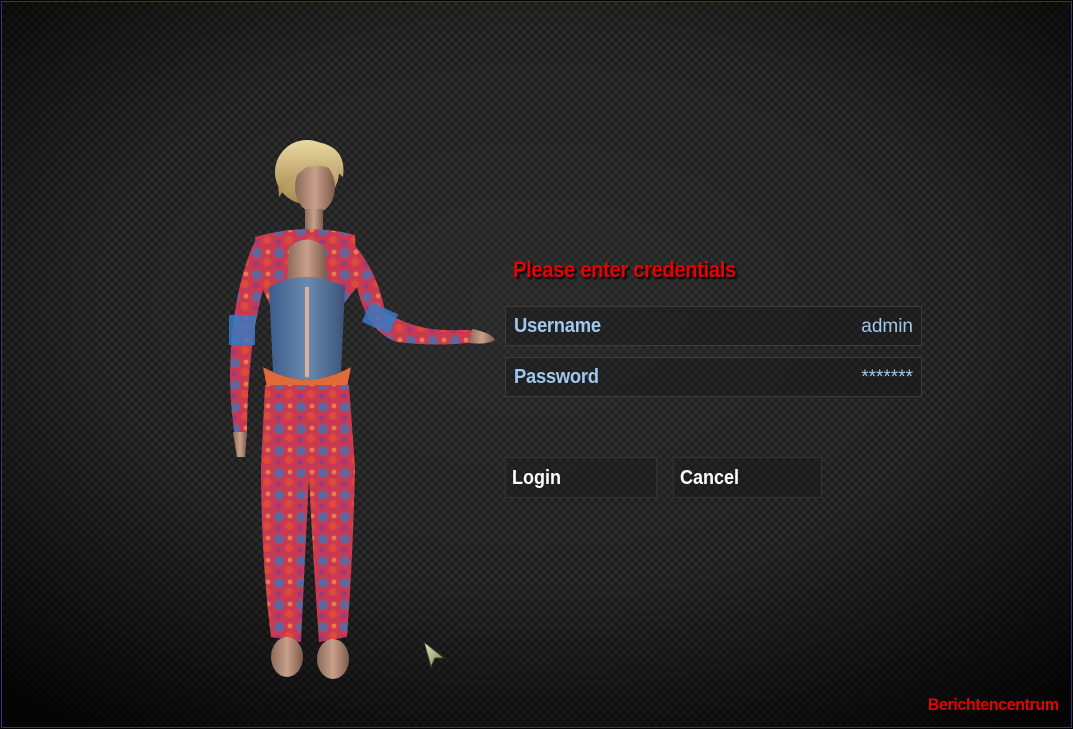 This screenshot has width=1073, height=729. I want to click on password-field: Password *******, so click(713, 377).